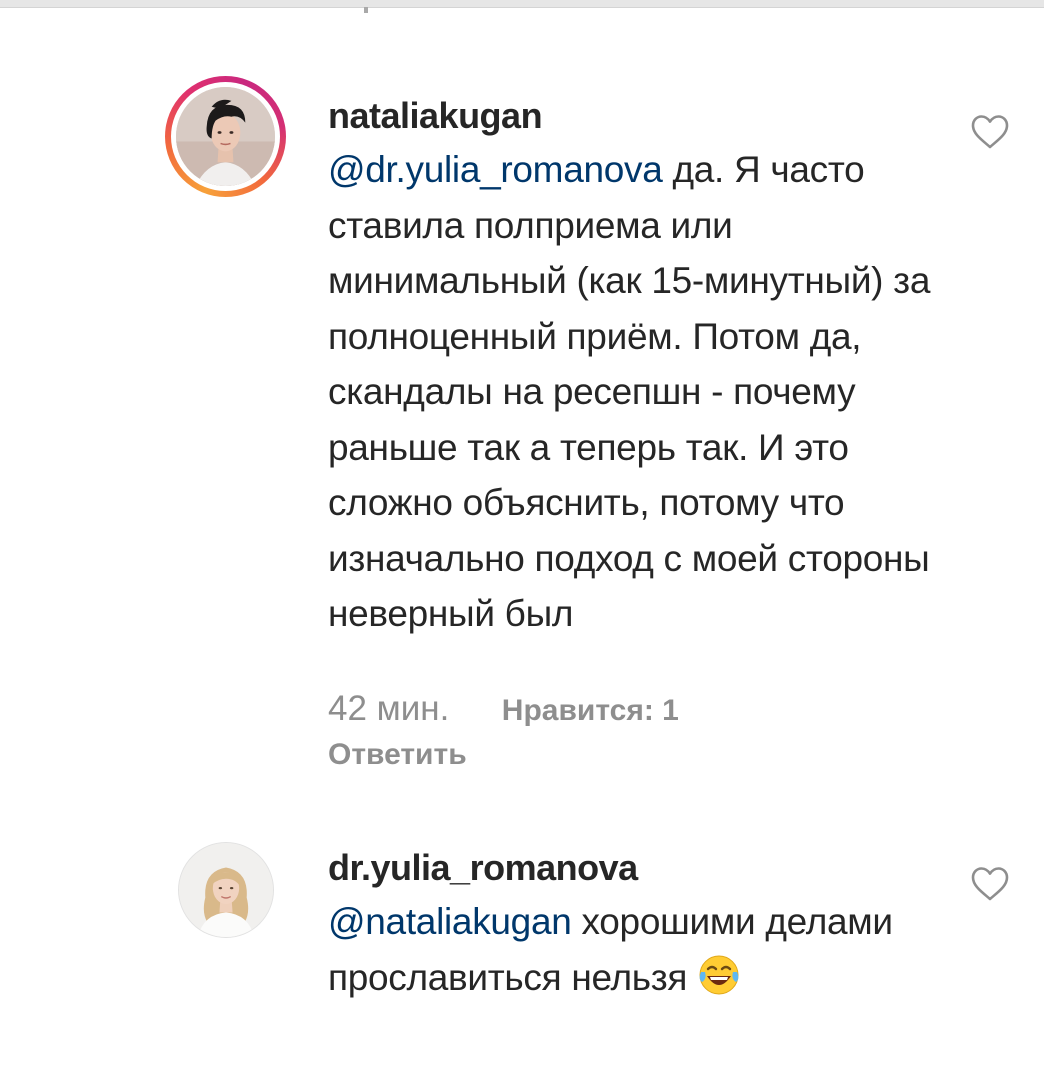 The width and height of the screenshot is (1044, 1091). I want to click on mention-link: @nataliakugan, so click(450, 921).